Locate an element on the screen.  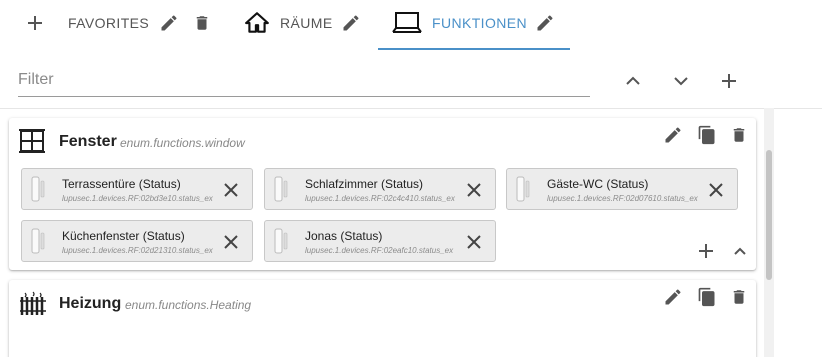
tab-bar: FAVORITES RÄUME FUNKTIONEN is located at coordinates (411, 26).